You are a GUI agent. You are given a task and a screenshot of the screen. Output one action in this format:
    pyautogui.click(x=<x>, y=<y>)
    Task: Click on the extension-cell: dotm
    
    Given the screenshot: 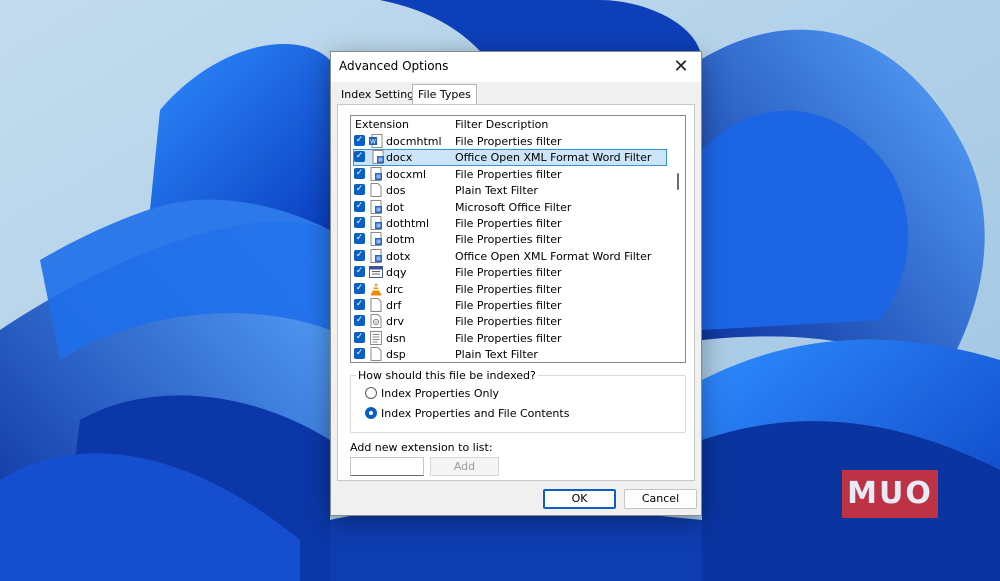 What is the action you would take?
    pyautogui.click(x=400, y=240)
    